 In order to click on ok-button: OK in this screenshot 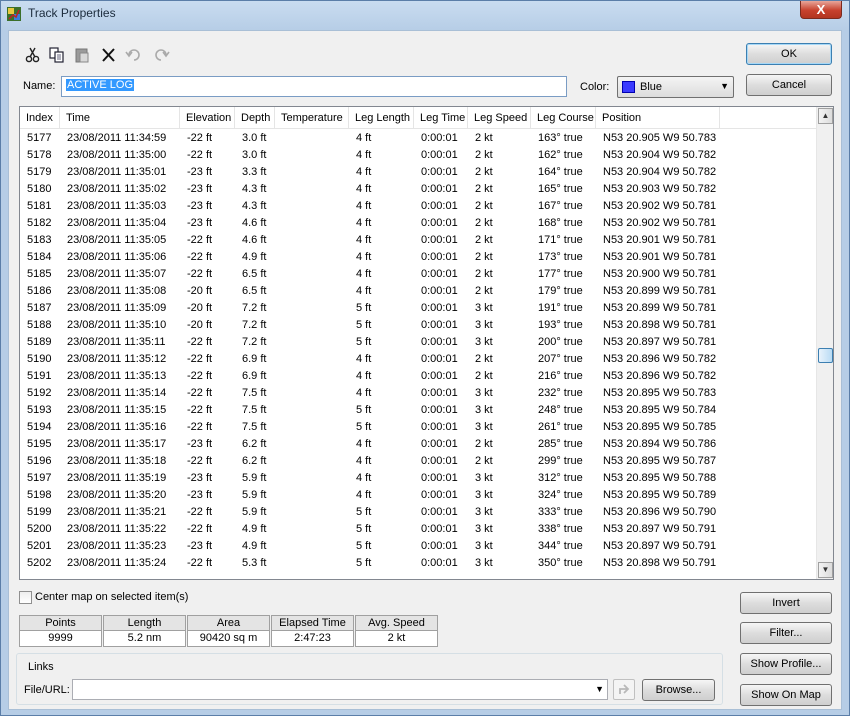, I will do `click(789, 54)`.